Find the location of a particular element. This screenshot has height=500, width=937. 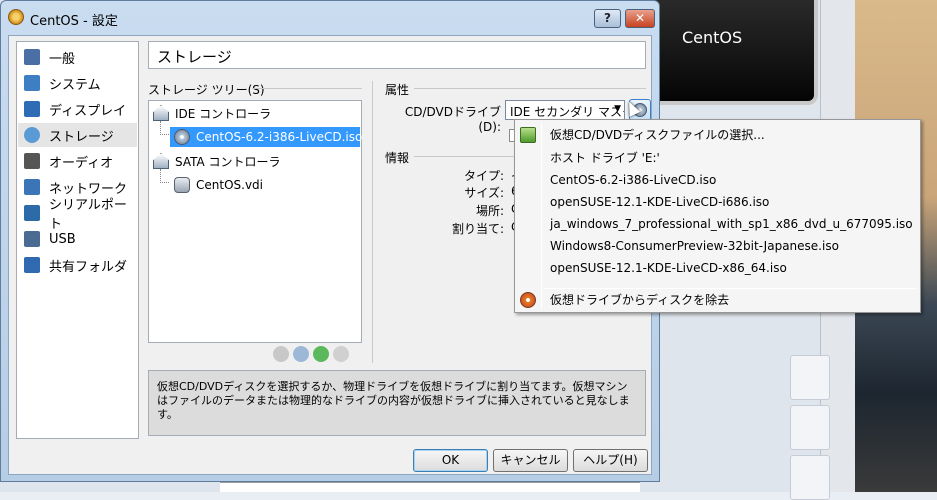

folder-open-icon is located at coordinates (528, 135).